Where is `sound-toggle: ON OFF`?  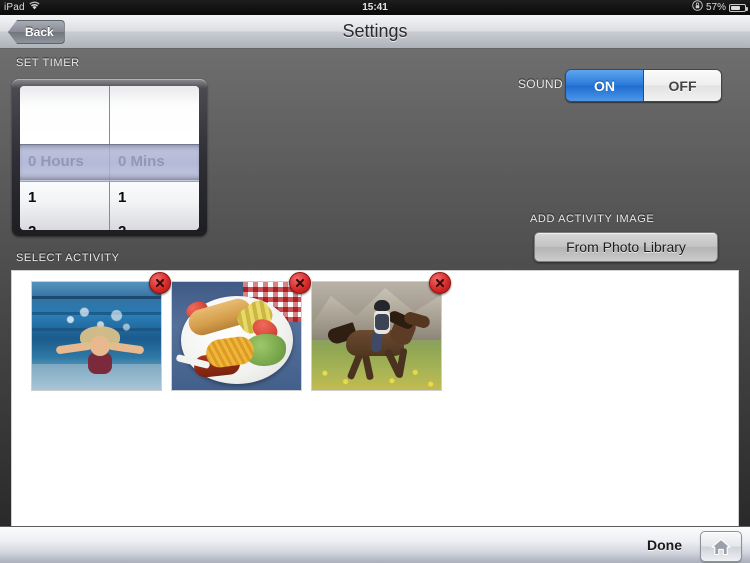 sound-toggle: ON OFF is located at coordinates (643, 85).